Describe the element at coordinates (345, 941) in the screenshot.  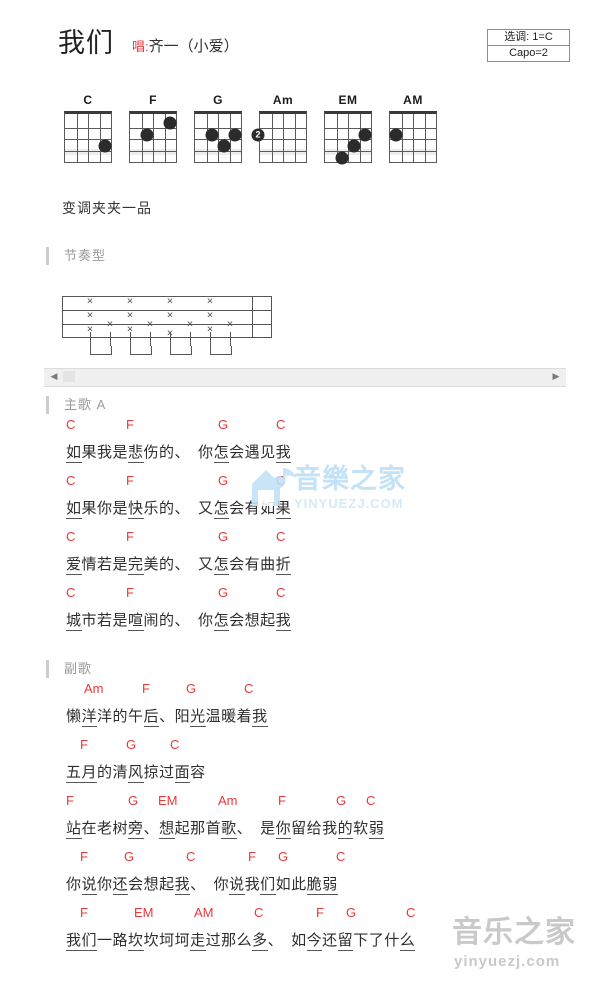
I see `lyric-chord-anchor: 留` at that location.